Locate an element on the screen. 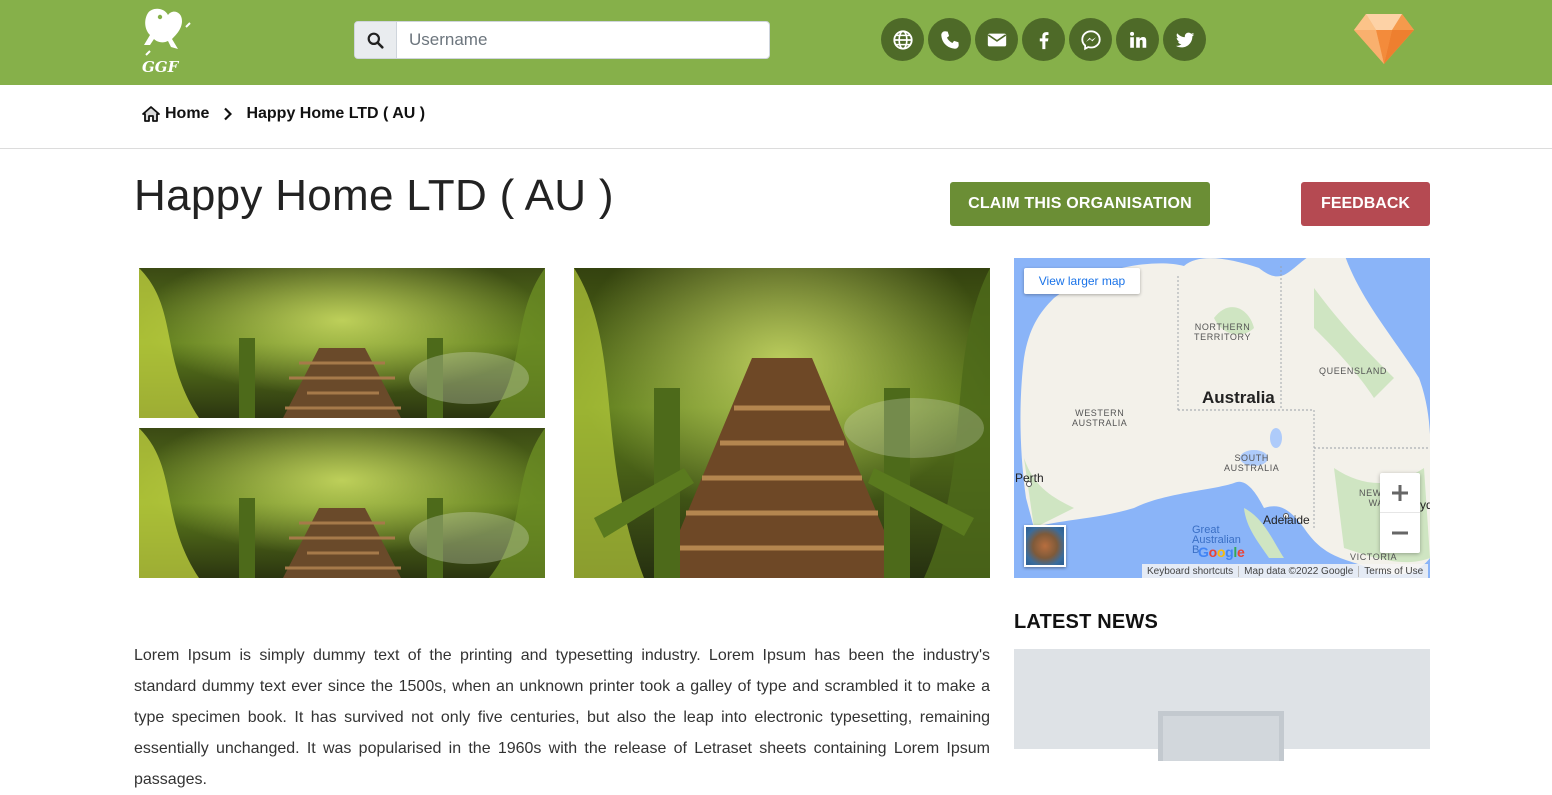 Image resolution: width=1552 pixels, height=795 pixels. envelope-icon is located at coordinates (996, 39).